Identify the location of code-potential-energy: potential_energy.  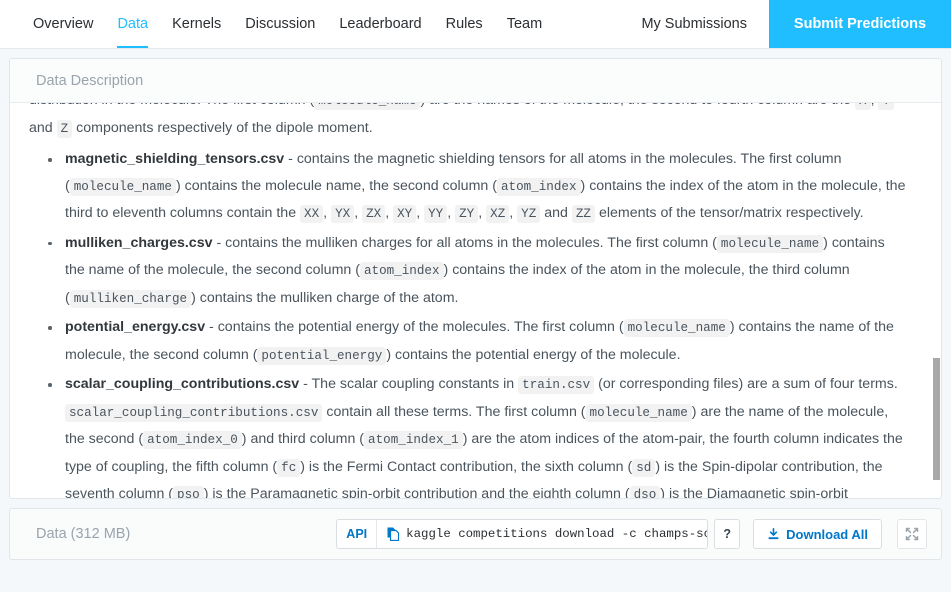
(322, 355).